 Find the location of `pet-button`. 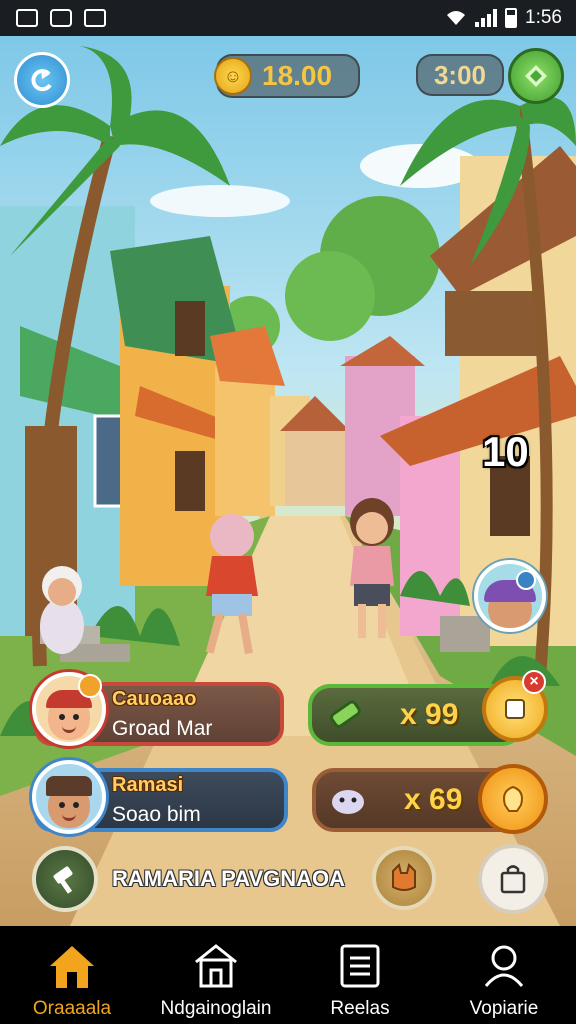

pet-button is located at coordinates (404, 878).